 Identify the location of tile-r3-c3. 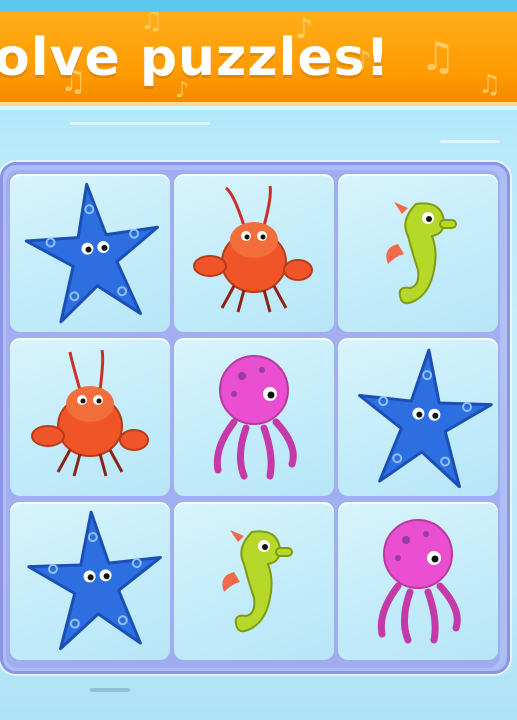
(418, 581).